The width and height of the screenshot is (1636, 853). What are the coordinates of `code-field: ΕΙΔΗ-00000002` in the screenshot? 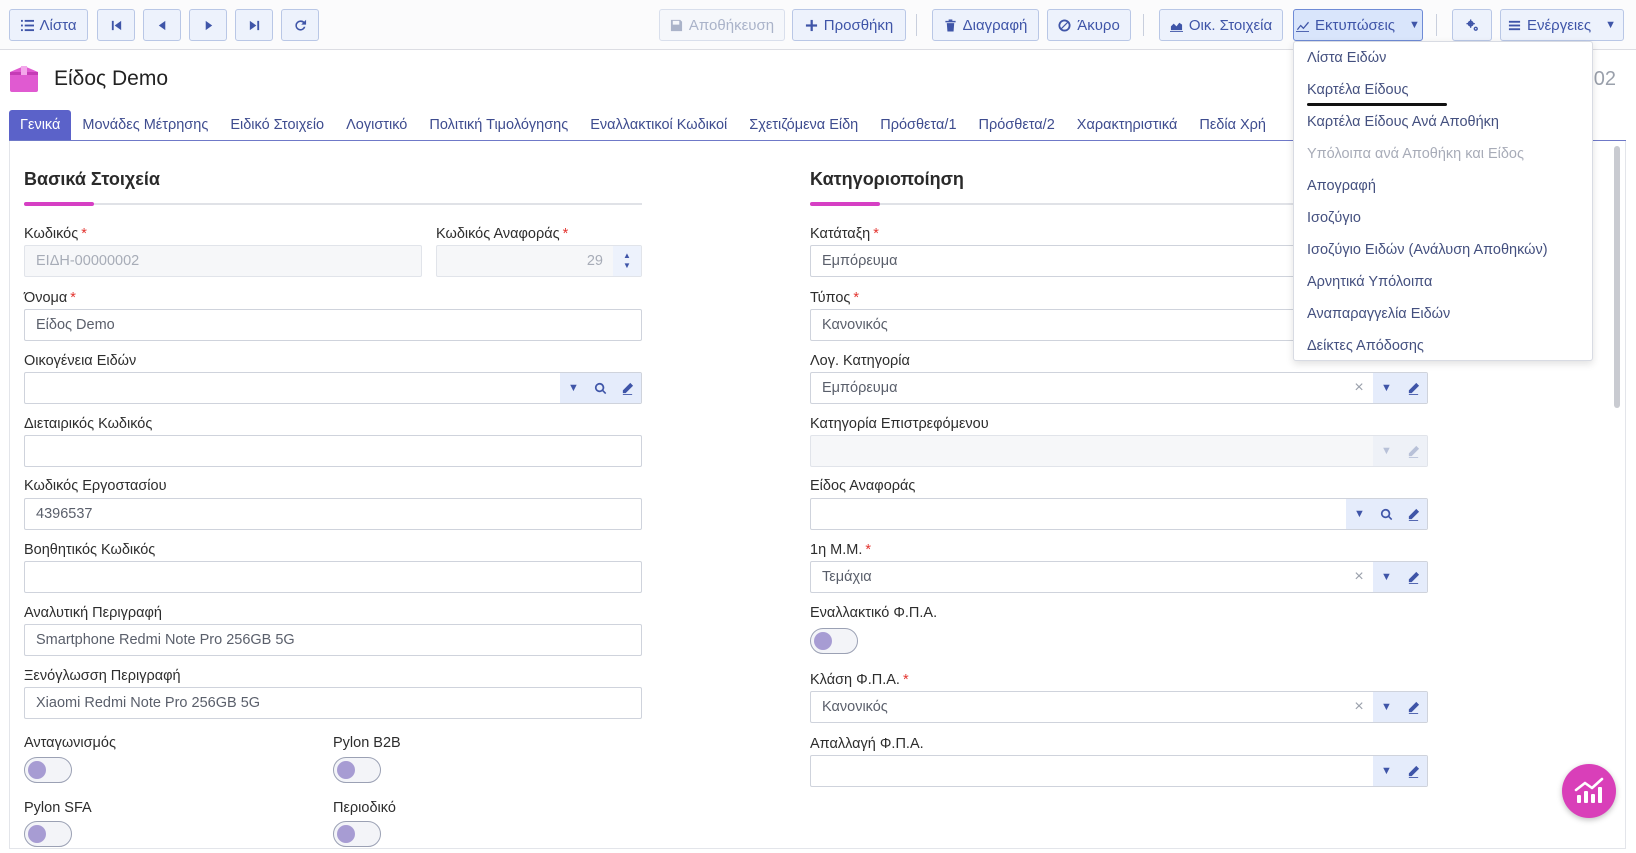 It's located at (223, 261).